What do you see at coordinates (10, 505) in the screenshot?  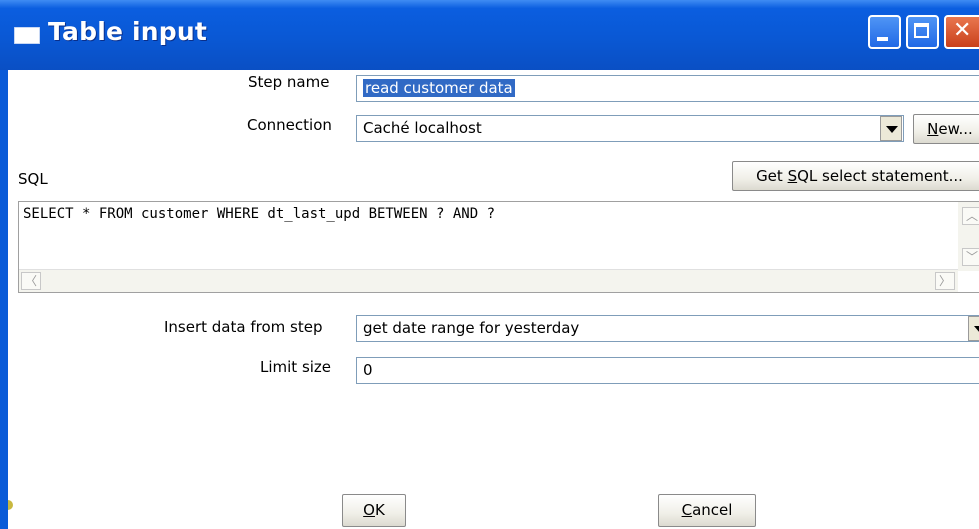 I see `edge-marker` at bounding box center [10, 505].